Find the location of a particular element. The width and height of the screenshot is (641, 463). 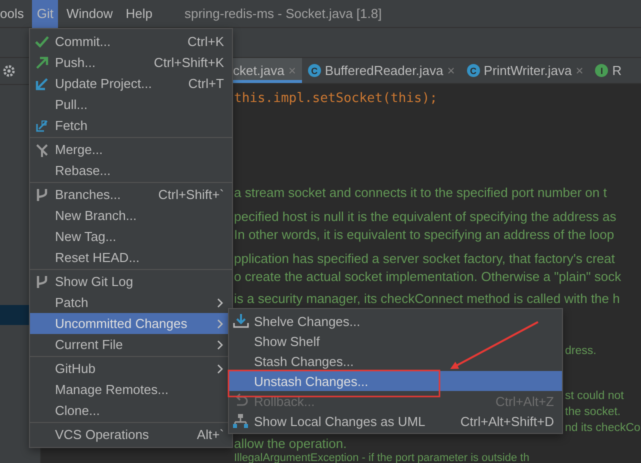

editor-tab: I R is located at coordinates (608, 70).